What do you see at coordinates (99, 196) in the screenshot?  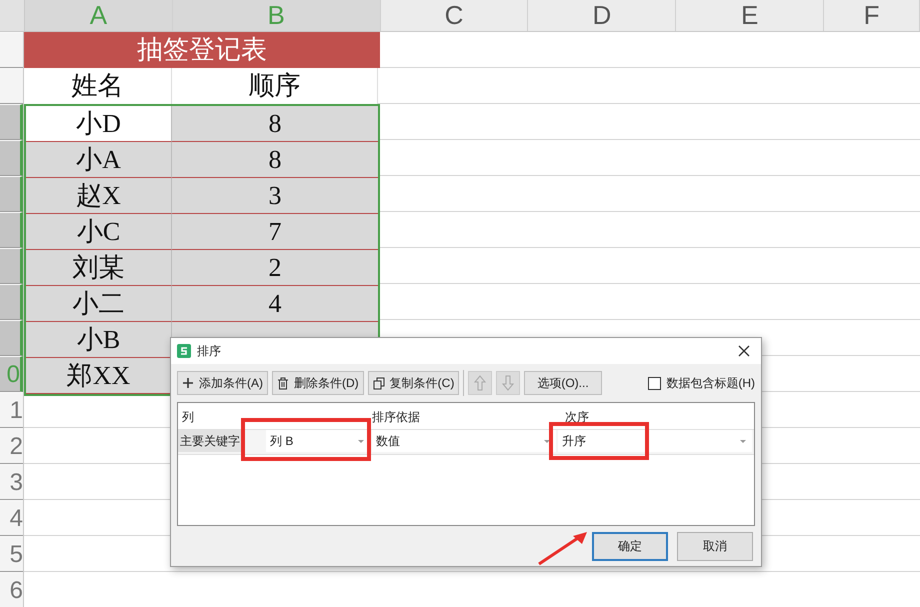 I see `table-cell: 赵X` at bounding box center [99, 196].